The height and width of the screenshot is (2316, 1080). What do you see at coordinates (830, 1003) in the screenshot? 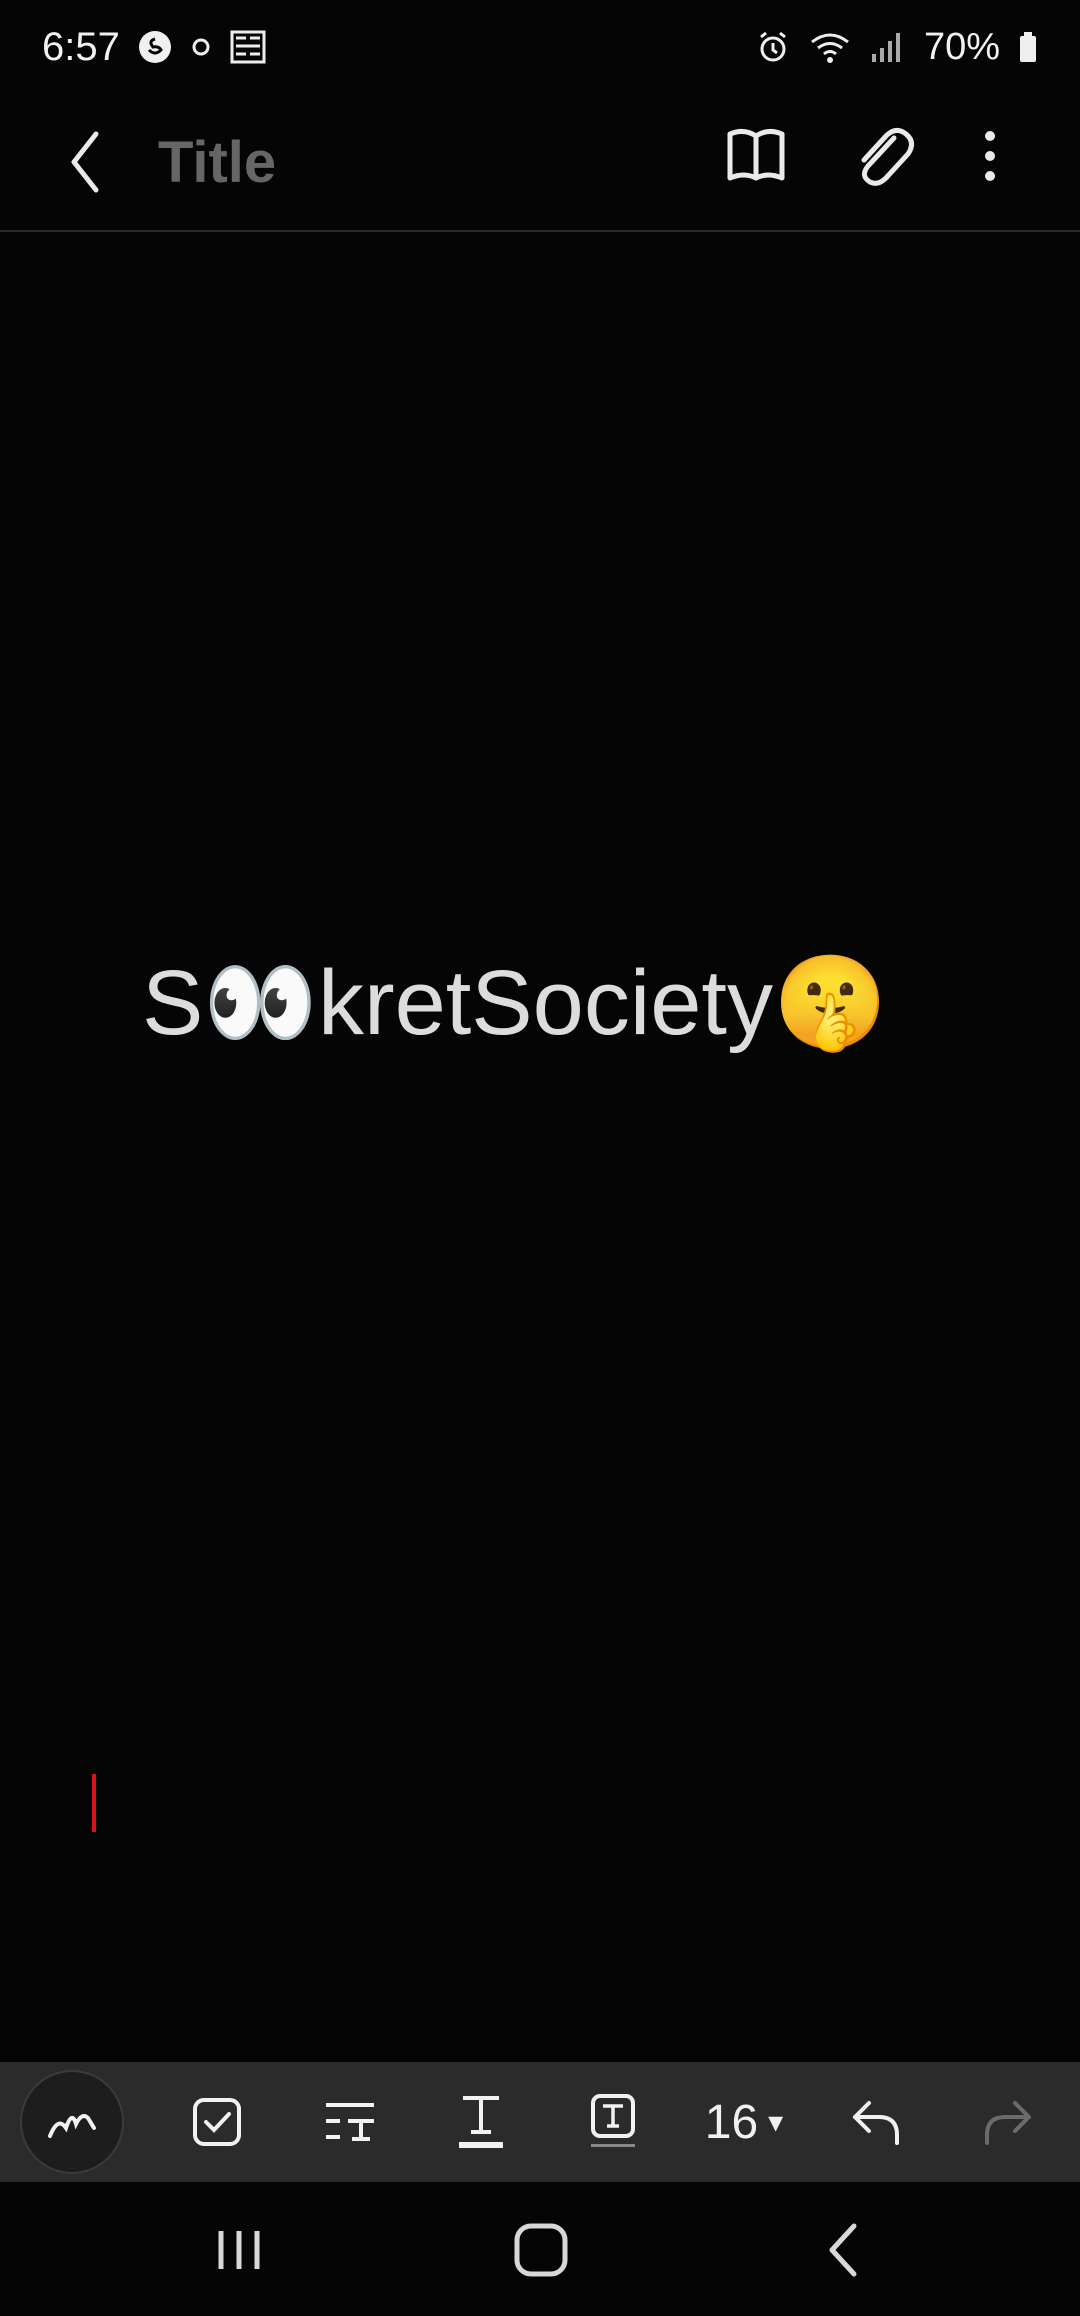
I see `shushing-face-emoji: 🤫` at bounding box center [830, 1003].